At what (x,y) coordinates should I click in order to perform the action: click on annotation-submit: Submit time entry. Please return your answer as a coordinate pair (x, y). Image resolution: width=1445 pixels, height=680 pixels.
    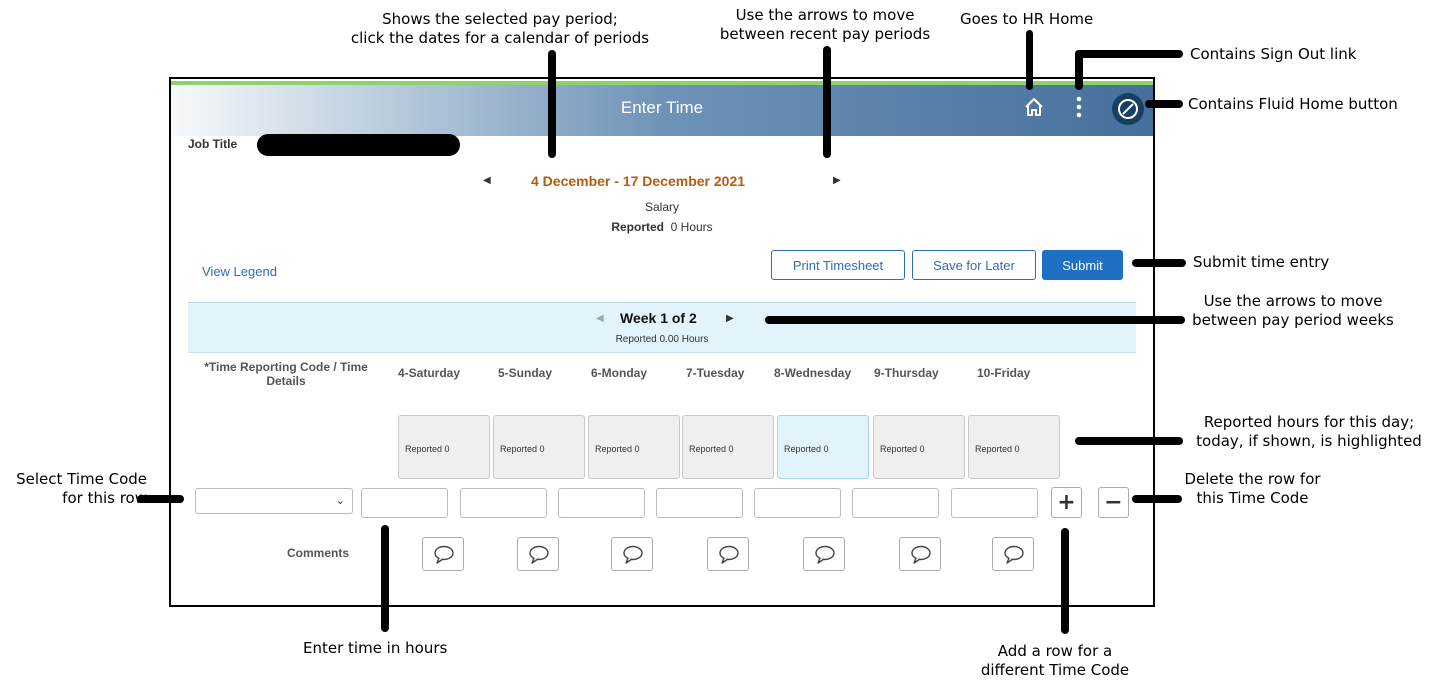
    Looking at the image, I should click on (1261, 262).